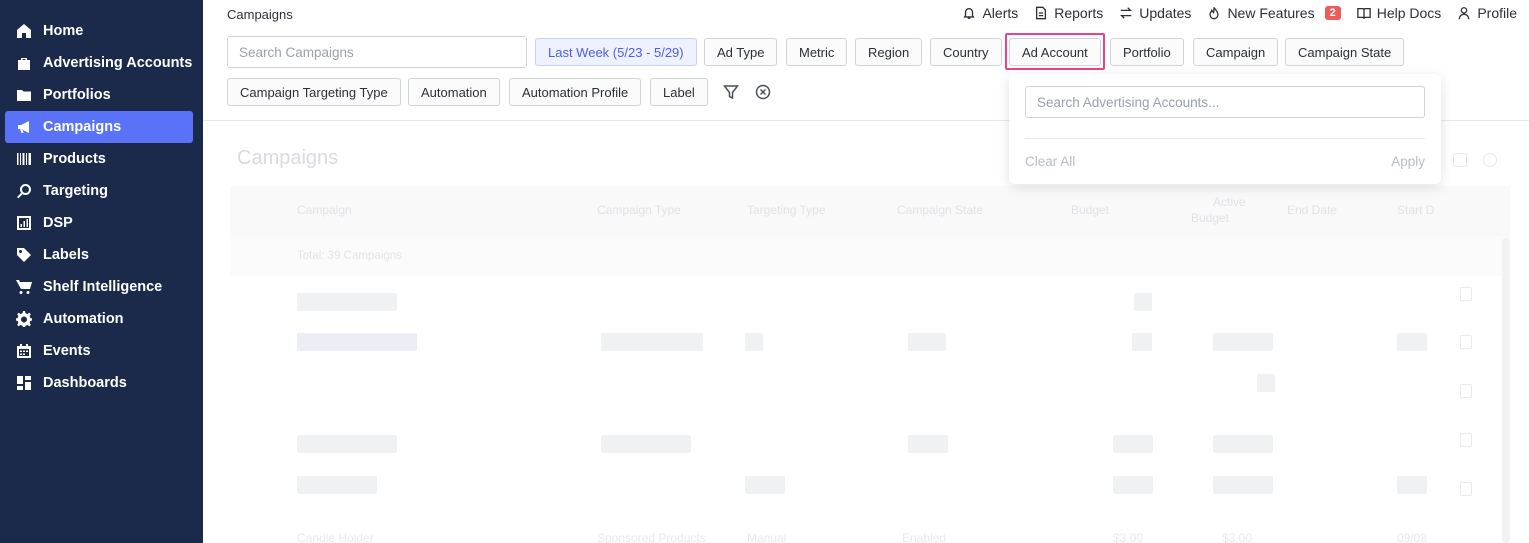 Image resolution: width=1529 pixels, height=543 pixels. What do you see at coordinates (767, 537) in the screenshot?
I see `last-row-targeting-type: Manual` at bounding box center [767, 537].